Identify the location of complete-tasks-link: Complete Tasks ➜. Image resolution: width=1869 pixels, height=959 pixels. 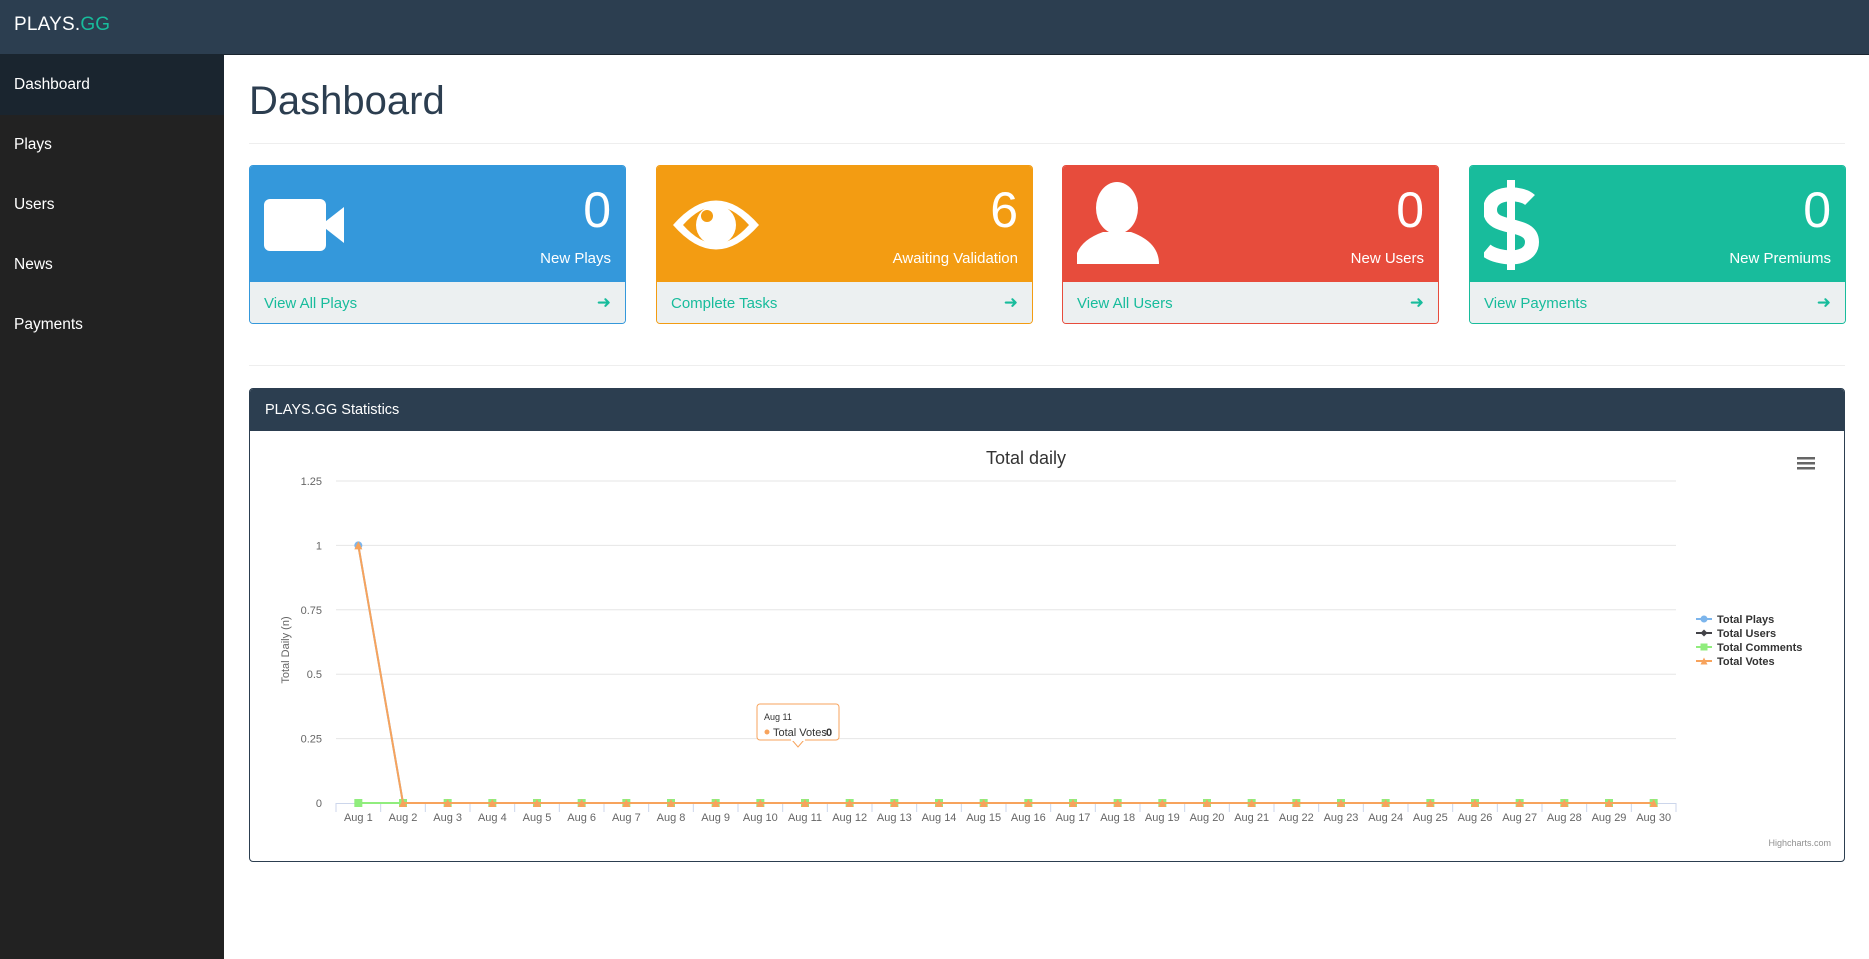
(844, 302).